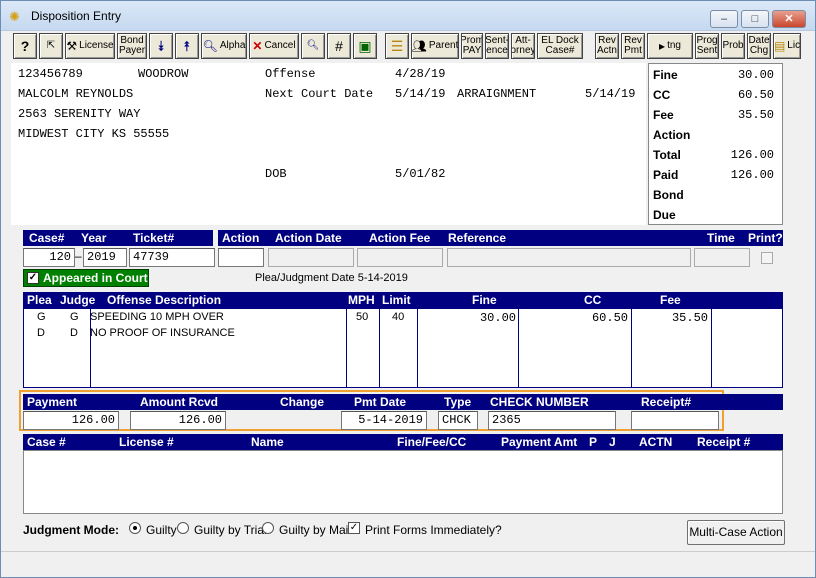 This screenshot has width=816, height=578. What do you see at coordinates (458, 420) in the screenshot?
I see `payment-type-input: CHCK` at bounding box center [458, 420].